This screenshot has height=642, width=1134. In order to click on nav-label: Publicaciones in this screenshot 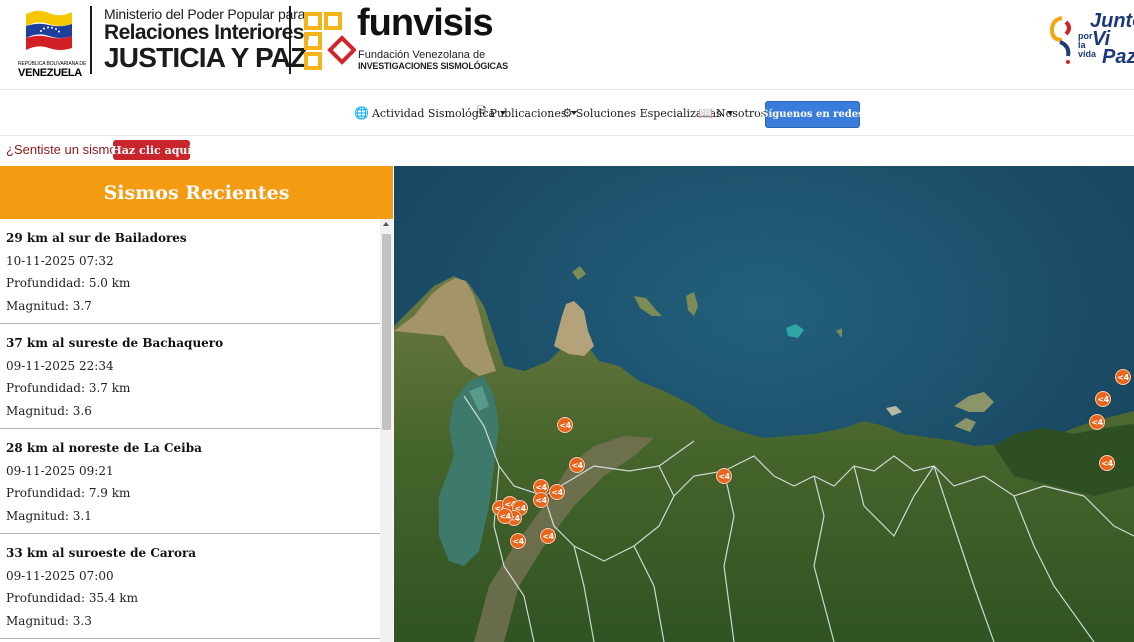, I will do `click(528, 113)`.